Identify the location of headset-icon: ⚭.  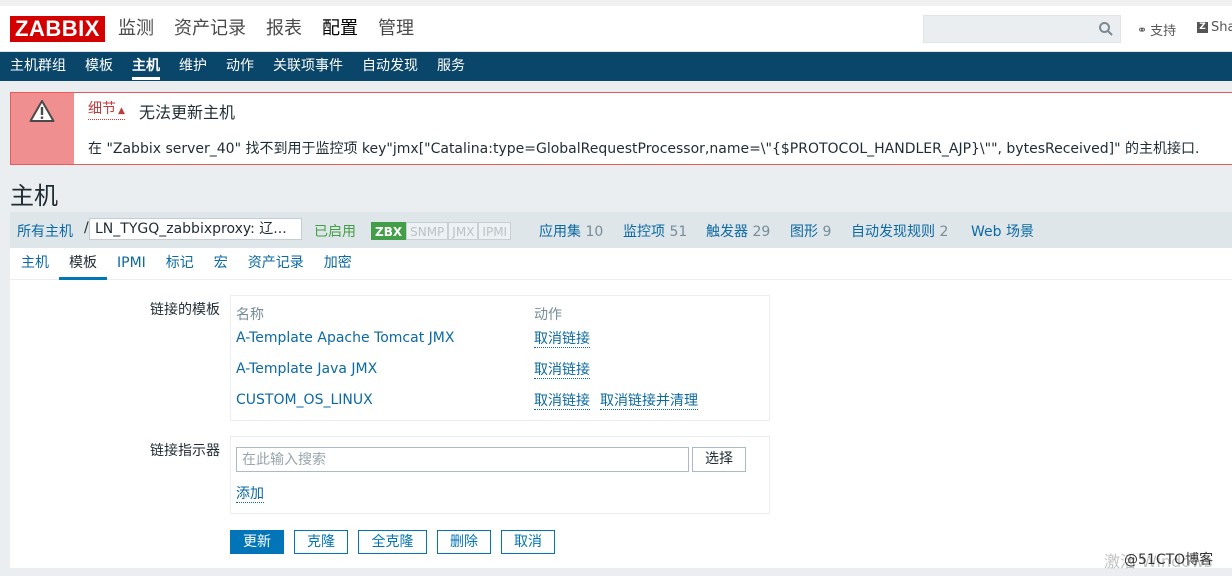
(1142, 29).